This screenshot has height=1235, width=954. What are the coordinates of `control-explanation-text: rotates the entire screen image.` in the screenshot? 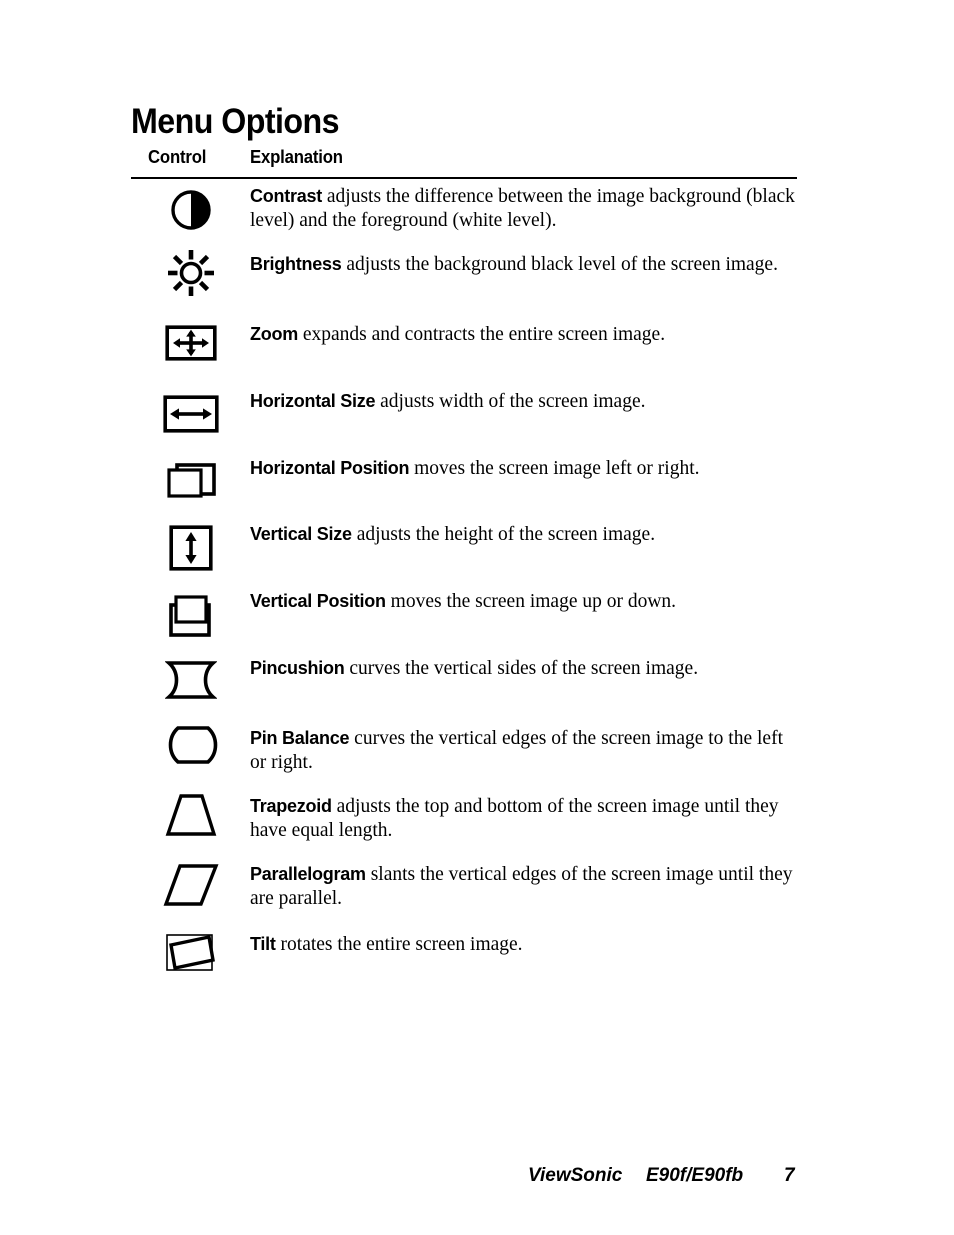 It's located at (399, 944).